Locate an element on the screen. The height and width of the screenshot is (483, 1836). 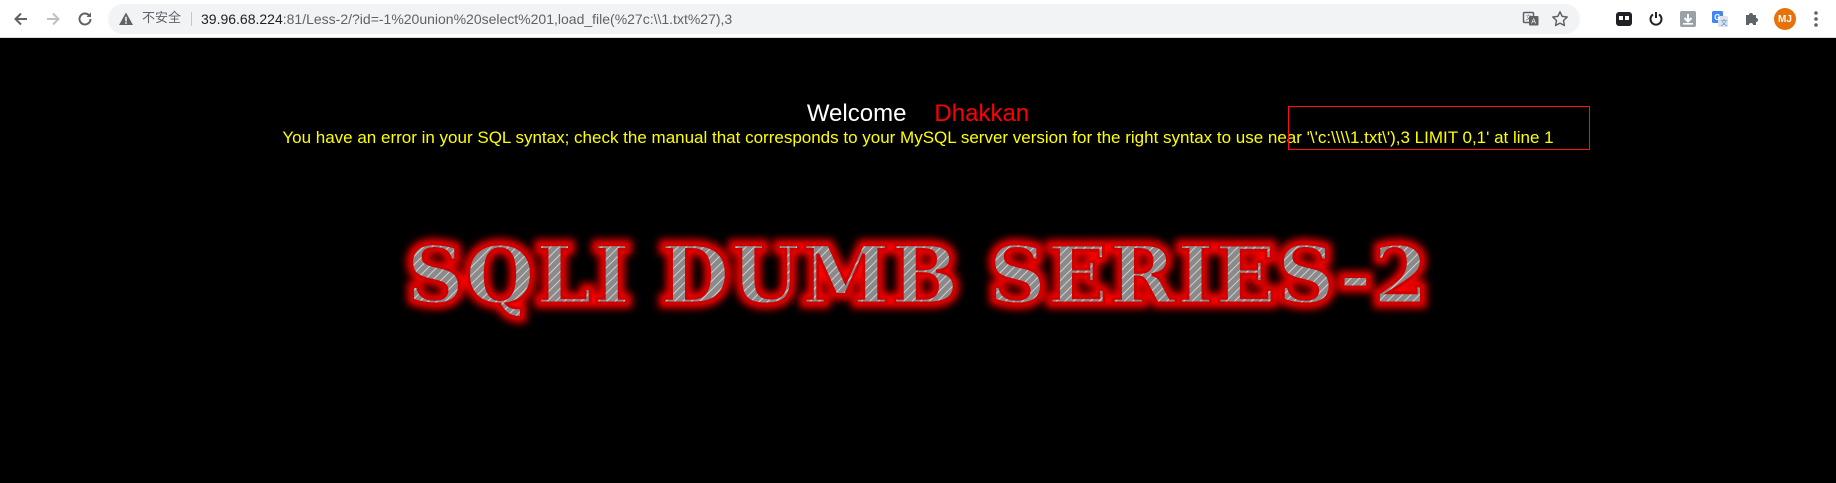
back-button is located at coordinates (21, 19).